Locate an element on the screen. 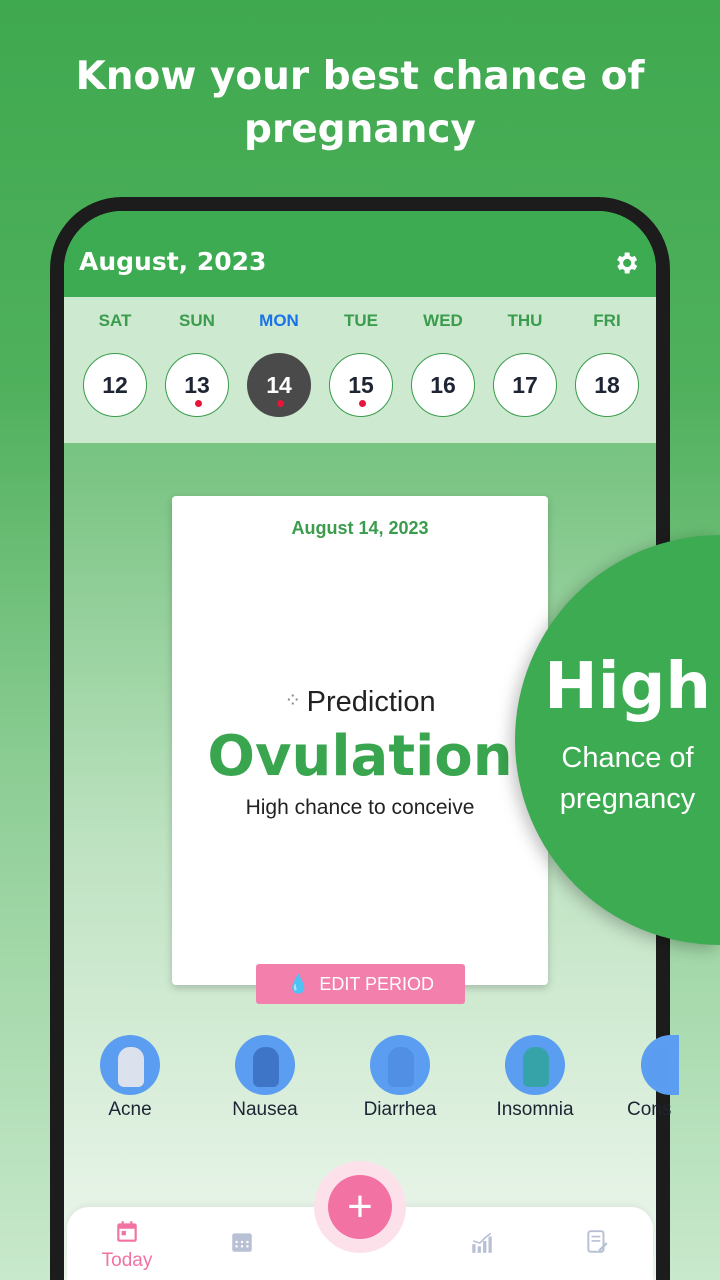 This screenshot has width=720, height=1280. plus-icon: + is located at coordinates (360, 1206).